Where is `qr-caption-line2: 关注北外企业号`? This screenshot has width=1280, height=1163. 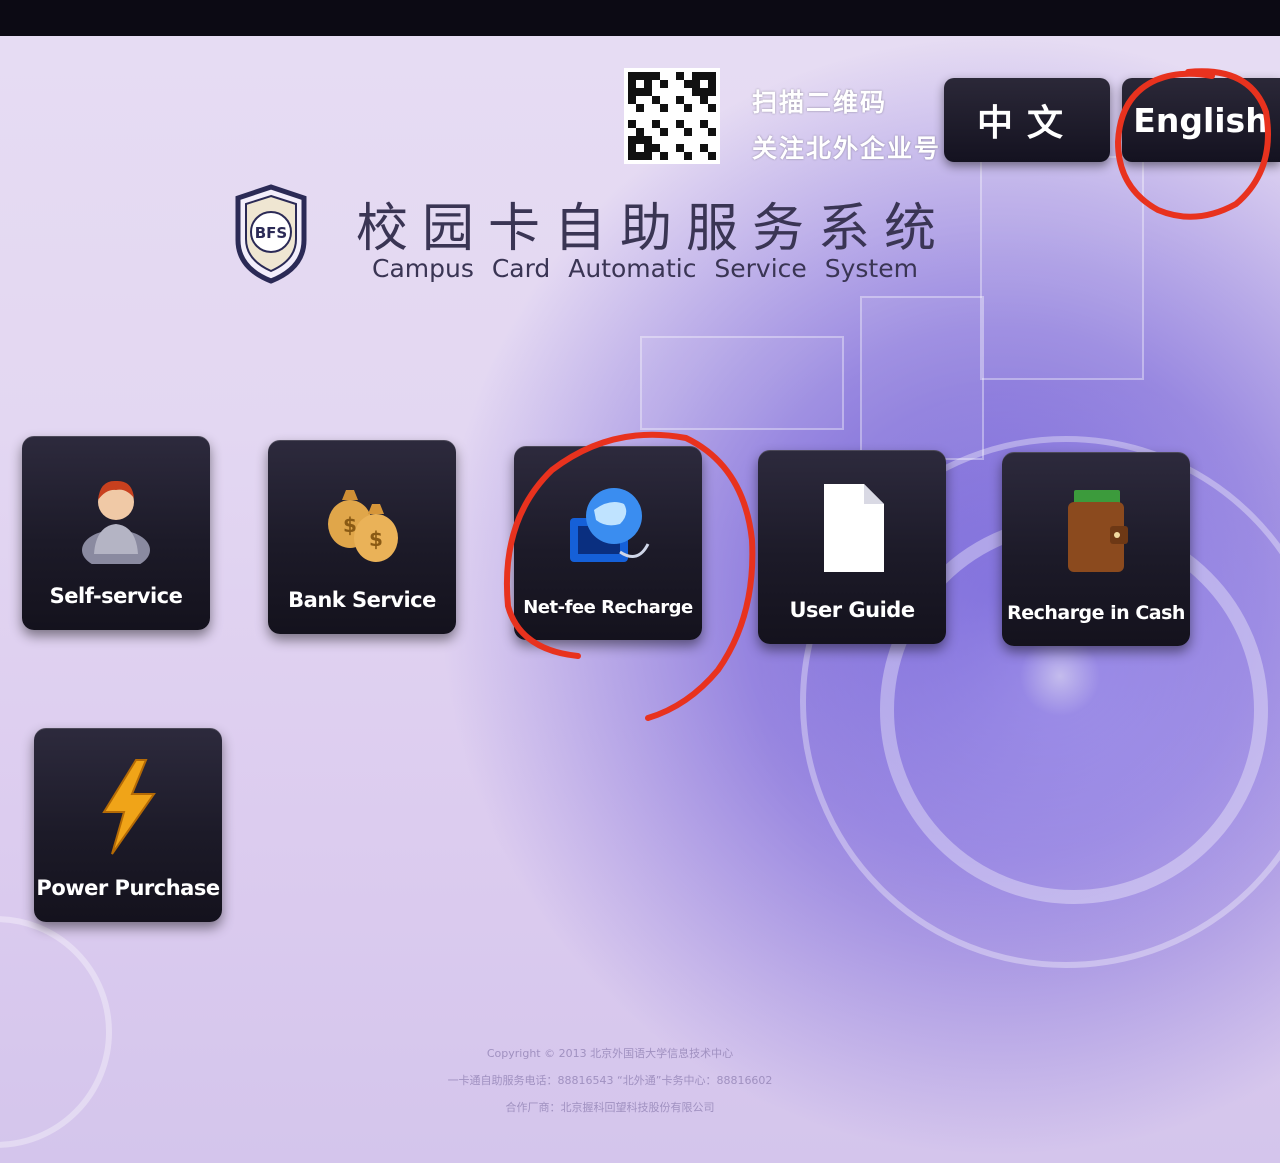
qr-caption-line2: 关注北外企业号 is located at coordinates (847, 148).